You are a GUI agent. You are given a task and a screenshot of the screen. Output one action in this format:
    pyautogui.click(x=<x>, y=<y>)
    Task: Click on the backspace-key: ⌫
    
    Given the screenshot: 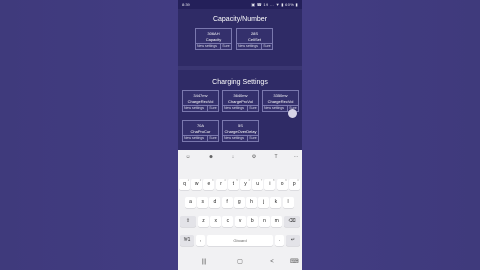 What is the action you would take?
    pyautogui.click(x=292, y=221)
    